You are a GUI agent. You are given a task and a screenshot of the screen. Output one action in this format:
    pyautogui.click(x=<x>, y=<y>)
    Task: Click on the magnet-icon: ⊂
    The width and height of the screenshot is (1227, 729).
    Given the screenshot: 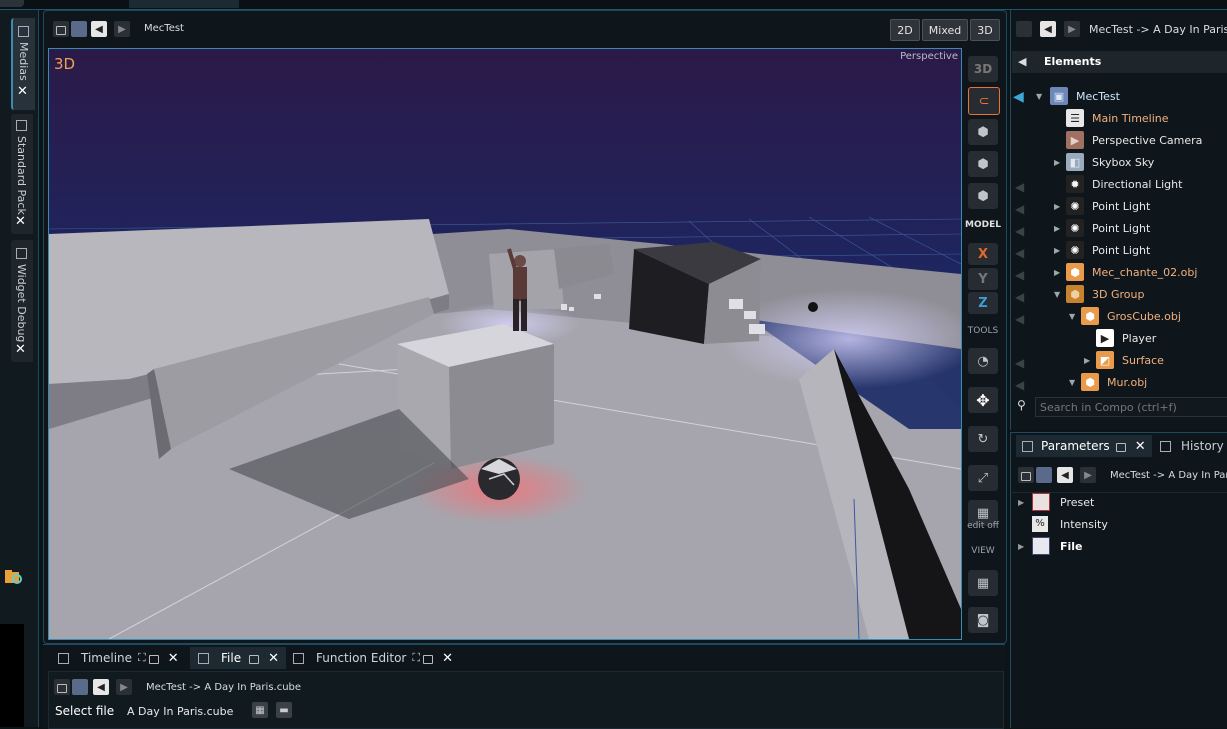 What is the action you would take?
    pyautogui.click(x=984, y=101)
    